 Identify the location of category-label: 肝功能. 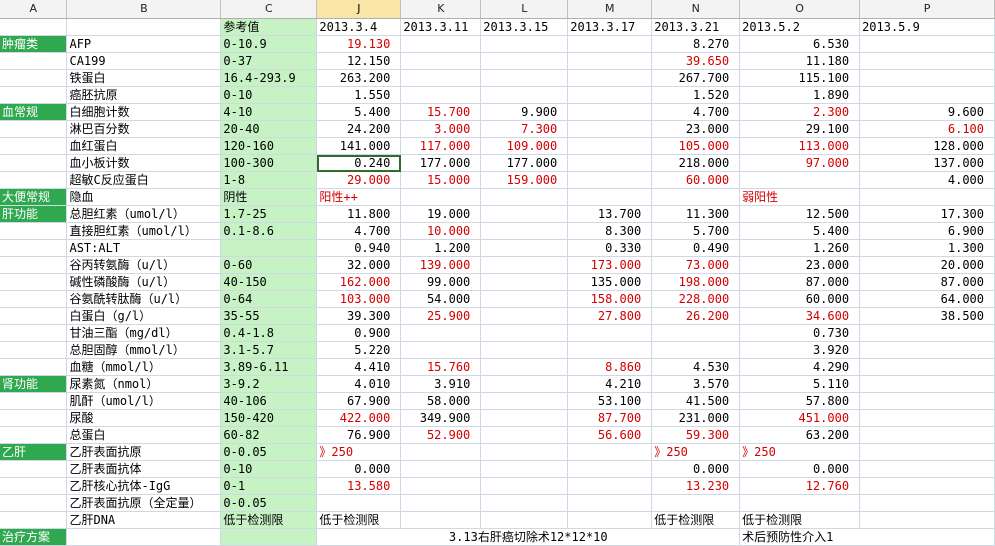
(34, 214).